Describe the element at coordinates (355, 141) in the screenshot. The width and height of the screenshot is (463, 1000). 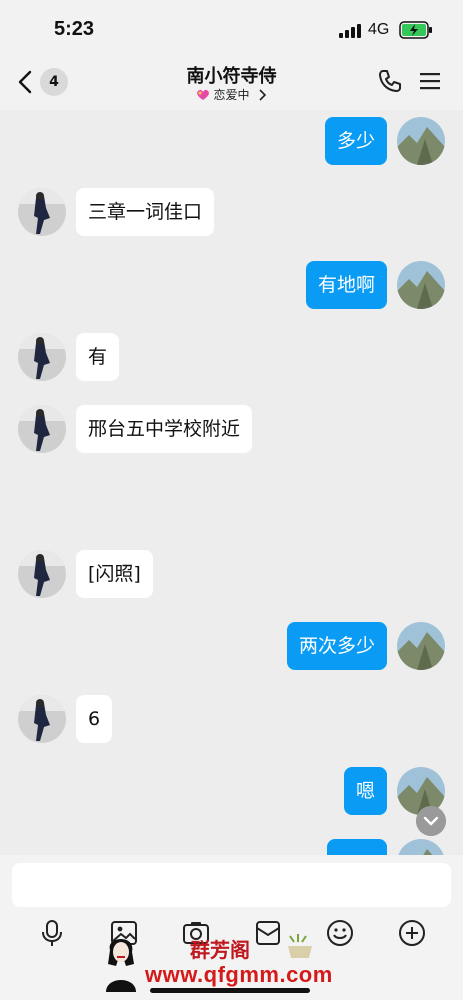
I see `outgoing-message: 多少` at that location.